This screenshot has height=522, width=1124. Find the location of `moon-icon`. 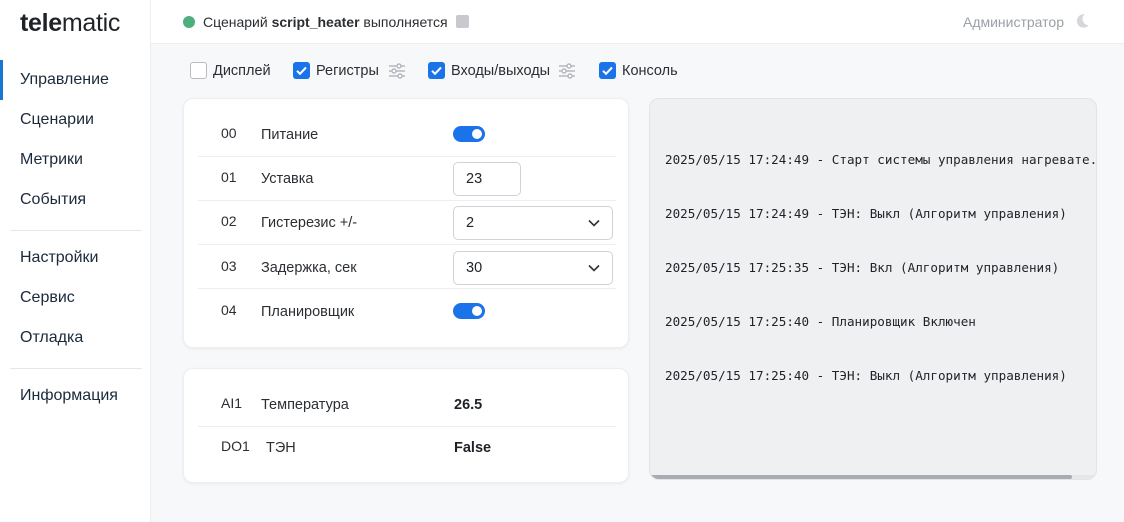

moon-icon is located at coordinates (1082, 21).